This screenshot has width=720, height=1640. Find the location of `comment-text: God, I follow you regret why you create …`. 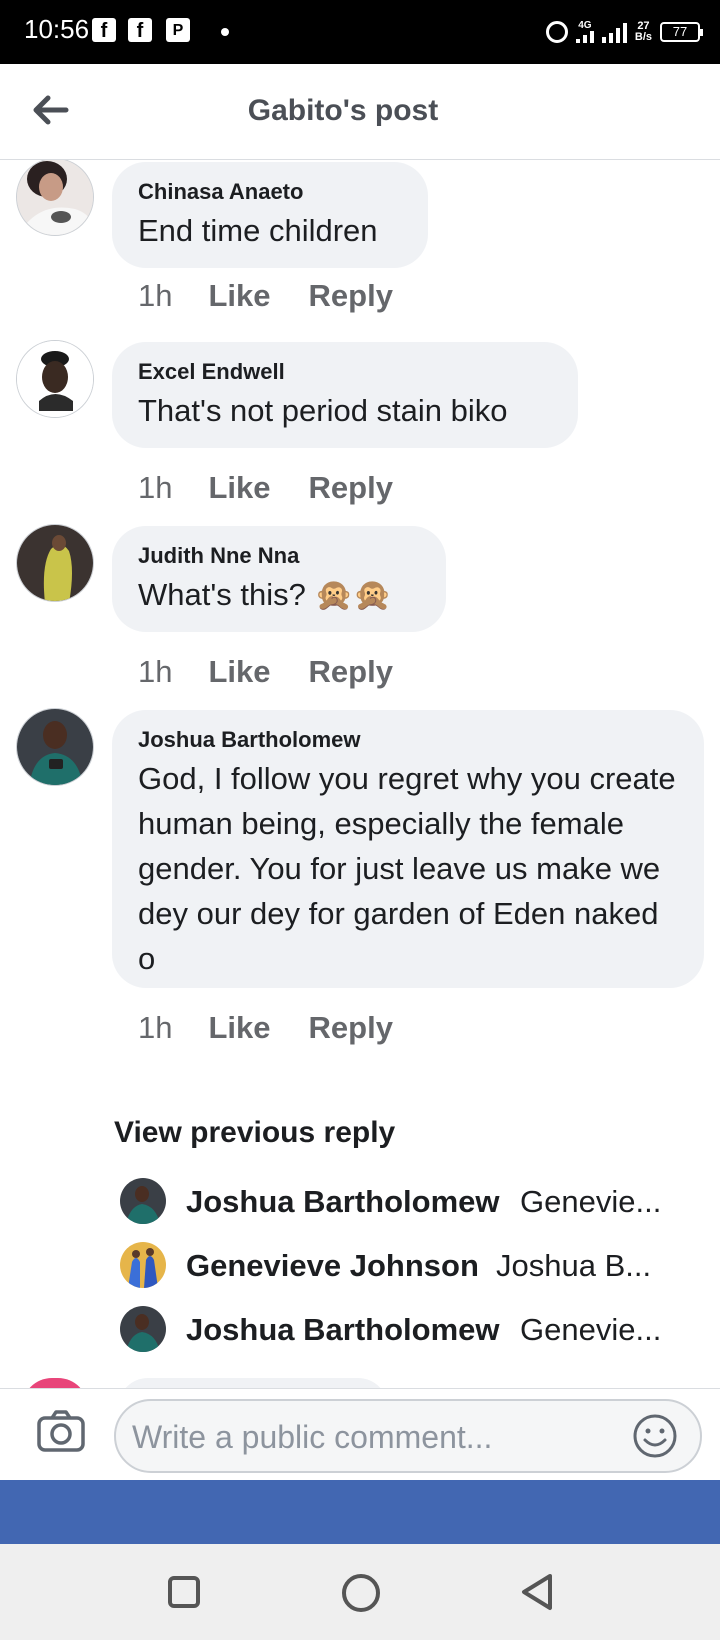

comment-text: God, I follow you regret why you create … is located at coordinates (407, 868).